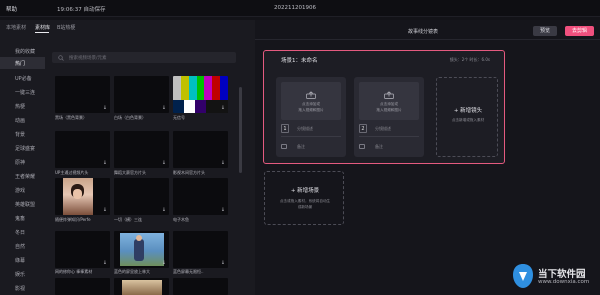 Image resolution: width=600 pixels, height=295 pixels. I want to click on category-item: 一键三连, so click(25, 92).